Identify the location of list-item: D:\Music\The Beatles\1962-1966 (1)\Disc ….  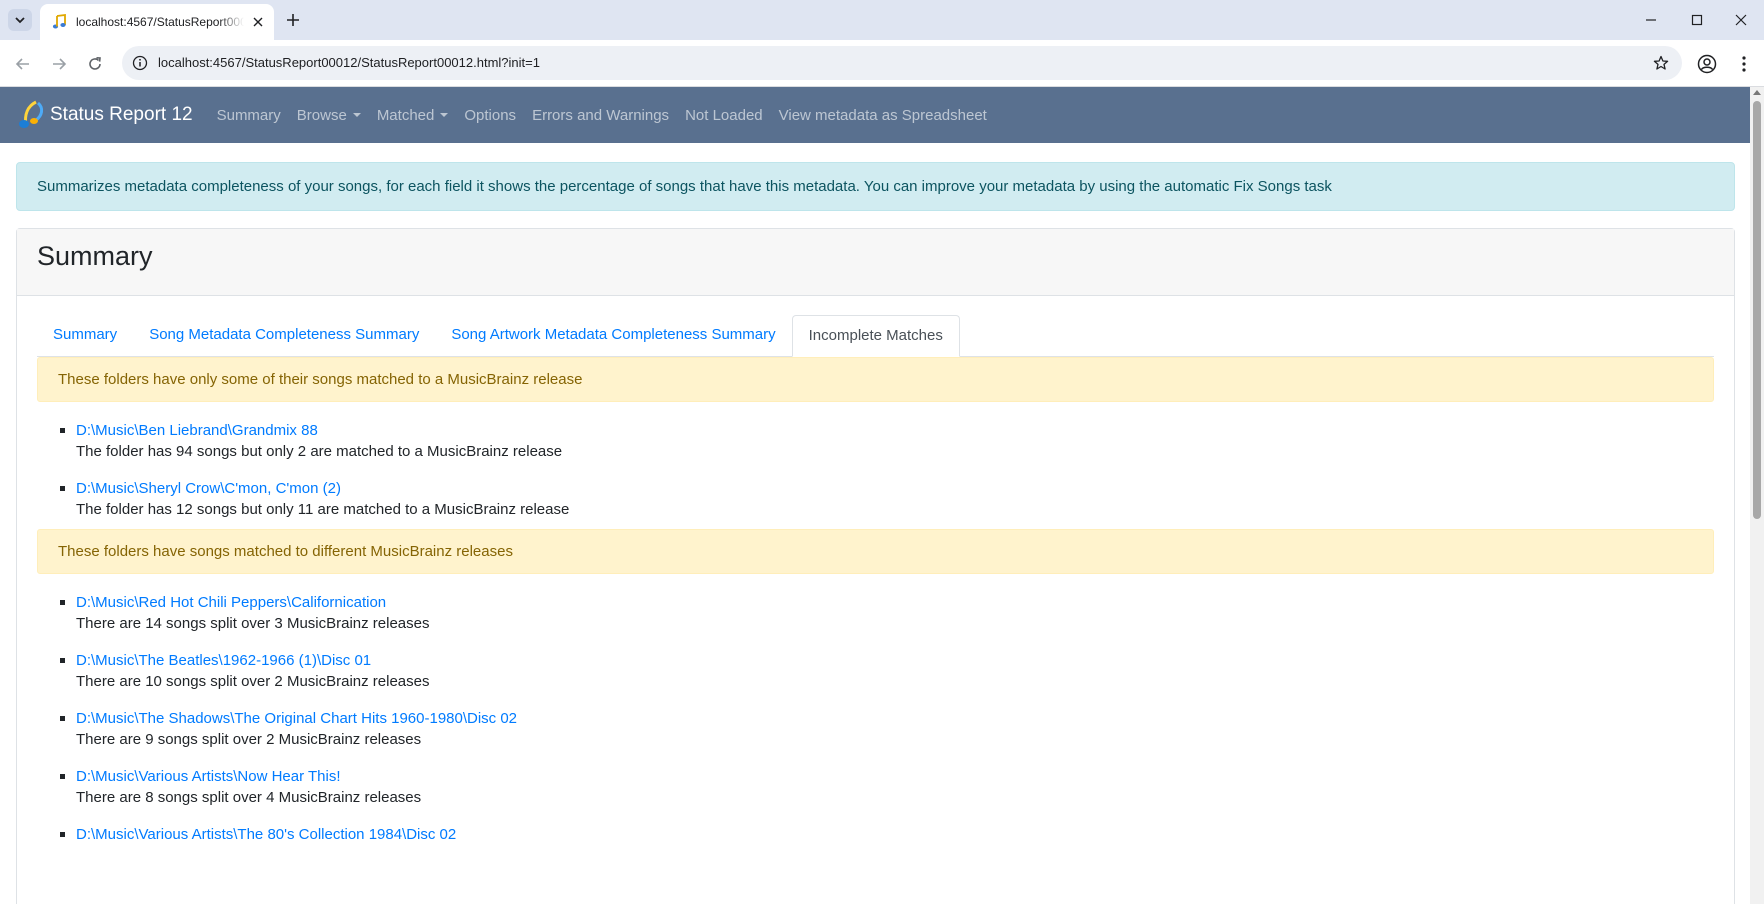
(875, 671).